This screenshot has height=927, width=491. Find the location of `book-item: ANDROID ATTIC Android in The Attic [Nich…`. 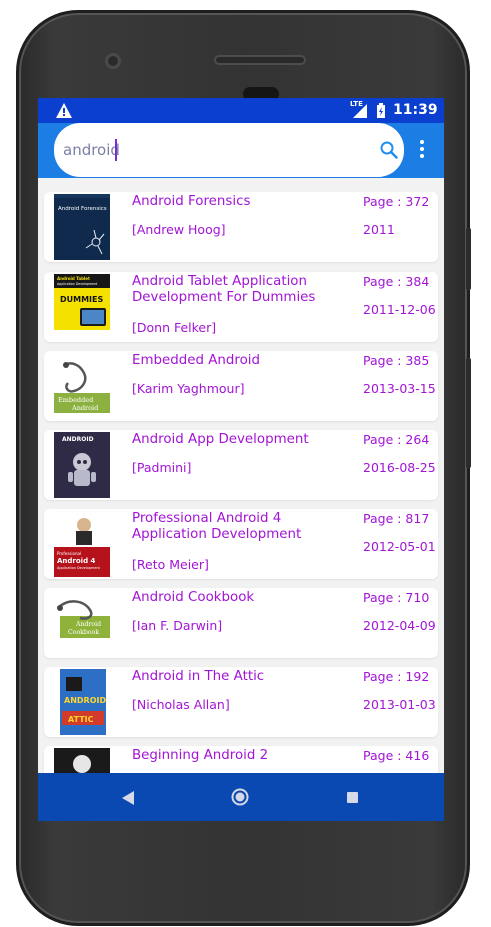

book-item: ANDROID ATTIC Android in The Attic [Nich… is located at coordinates (241, 702).